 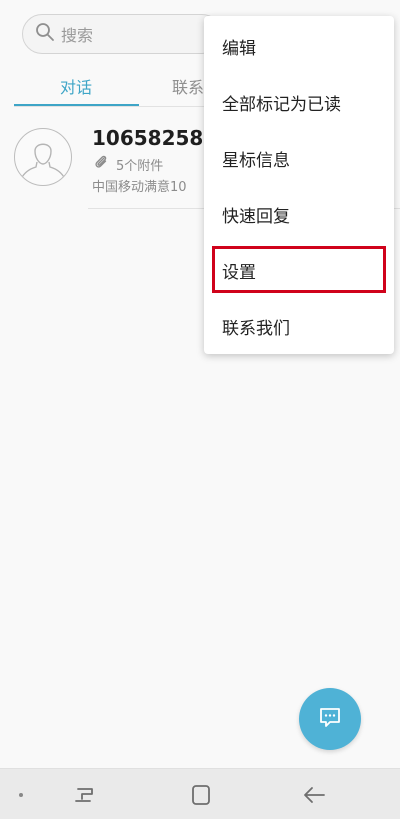 I want to click on menu-item-edit: 编辑, so click(x=299, y=46).